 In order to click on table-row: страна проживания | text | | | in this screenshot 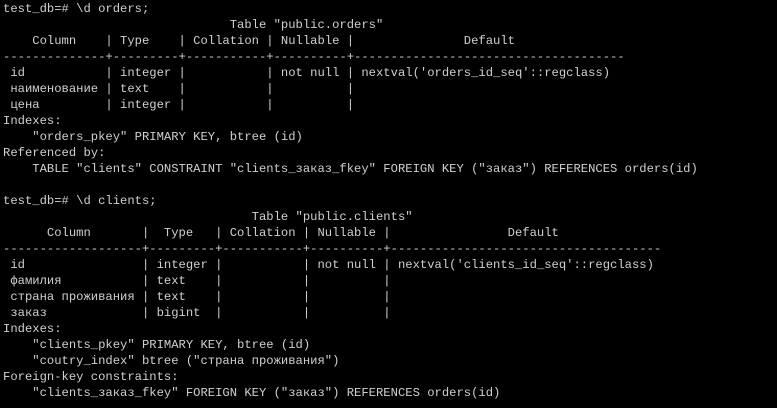, I will do `click(197, 297)`.